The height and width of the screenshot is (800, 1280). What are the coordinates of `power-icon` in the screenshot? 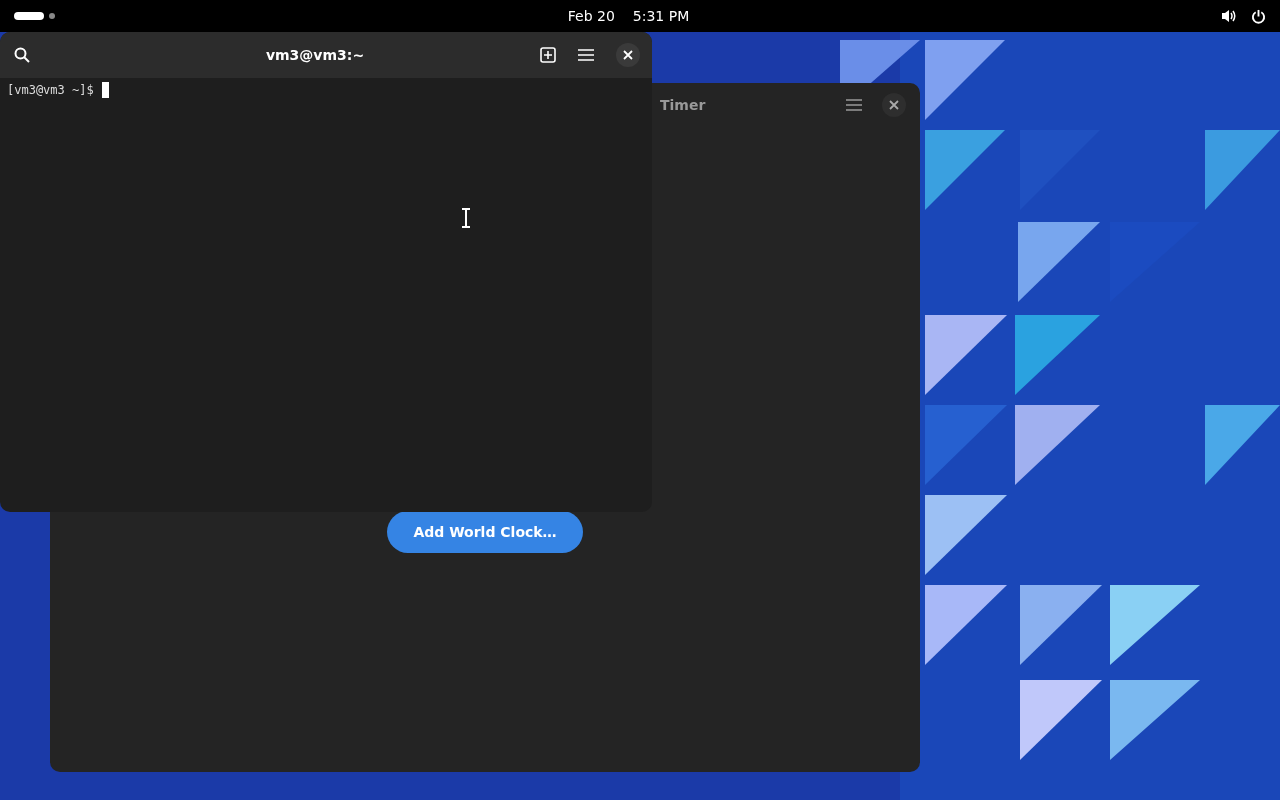 It's located at (1258, 16).